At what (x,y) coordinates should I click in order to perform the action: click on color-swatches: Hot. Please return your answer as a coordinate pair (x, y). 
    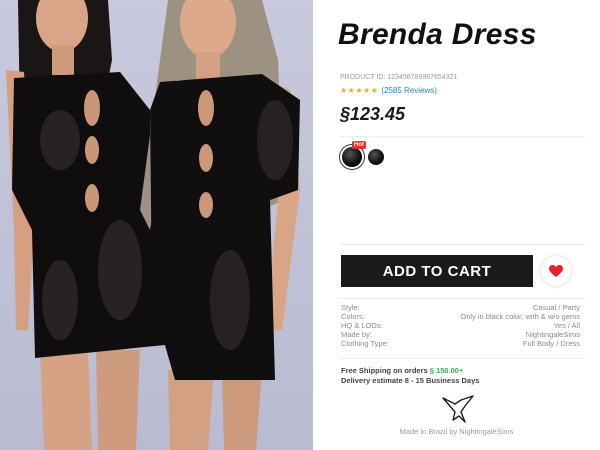
    Looking at the image, I should click on (363, 154).